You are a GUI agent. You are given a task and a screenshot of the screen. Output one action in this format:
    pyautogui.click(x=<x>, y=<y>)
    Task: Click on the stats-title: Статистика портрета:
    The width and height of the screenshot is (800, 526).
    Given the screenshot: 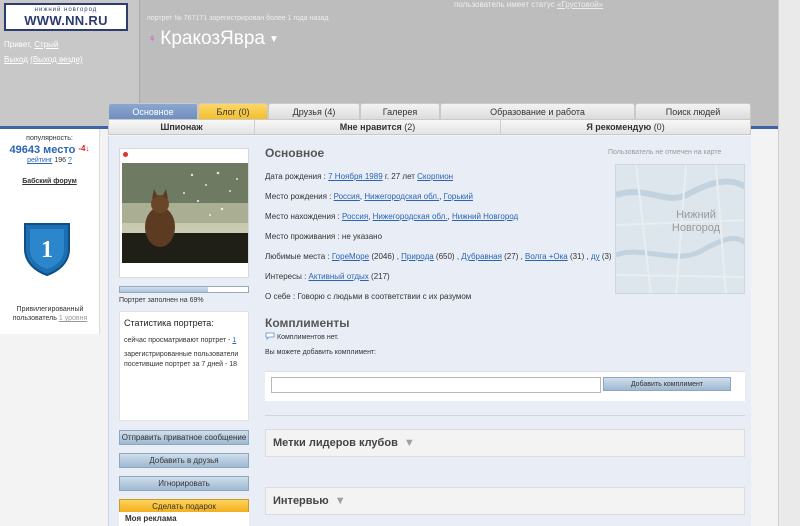 What is the action you would take?
    pyautogui.click(x=169, y=323)
    